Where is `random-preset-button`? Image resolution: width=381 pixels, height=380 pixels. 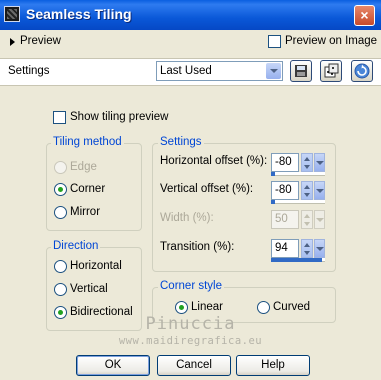 random-preset-button is located at coordinates (331, 71).